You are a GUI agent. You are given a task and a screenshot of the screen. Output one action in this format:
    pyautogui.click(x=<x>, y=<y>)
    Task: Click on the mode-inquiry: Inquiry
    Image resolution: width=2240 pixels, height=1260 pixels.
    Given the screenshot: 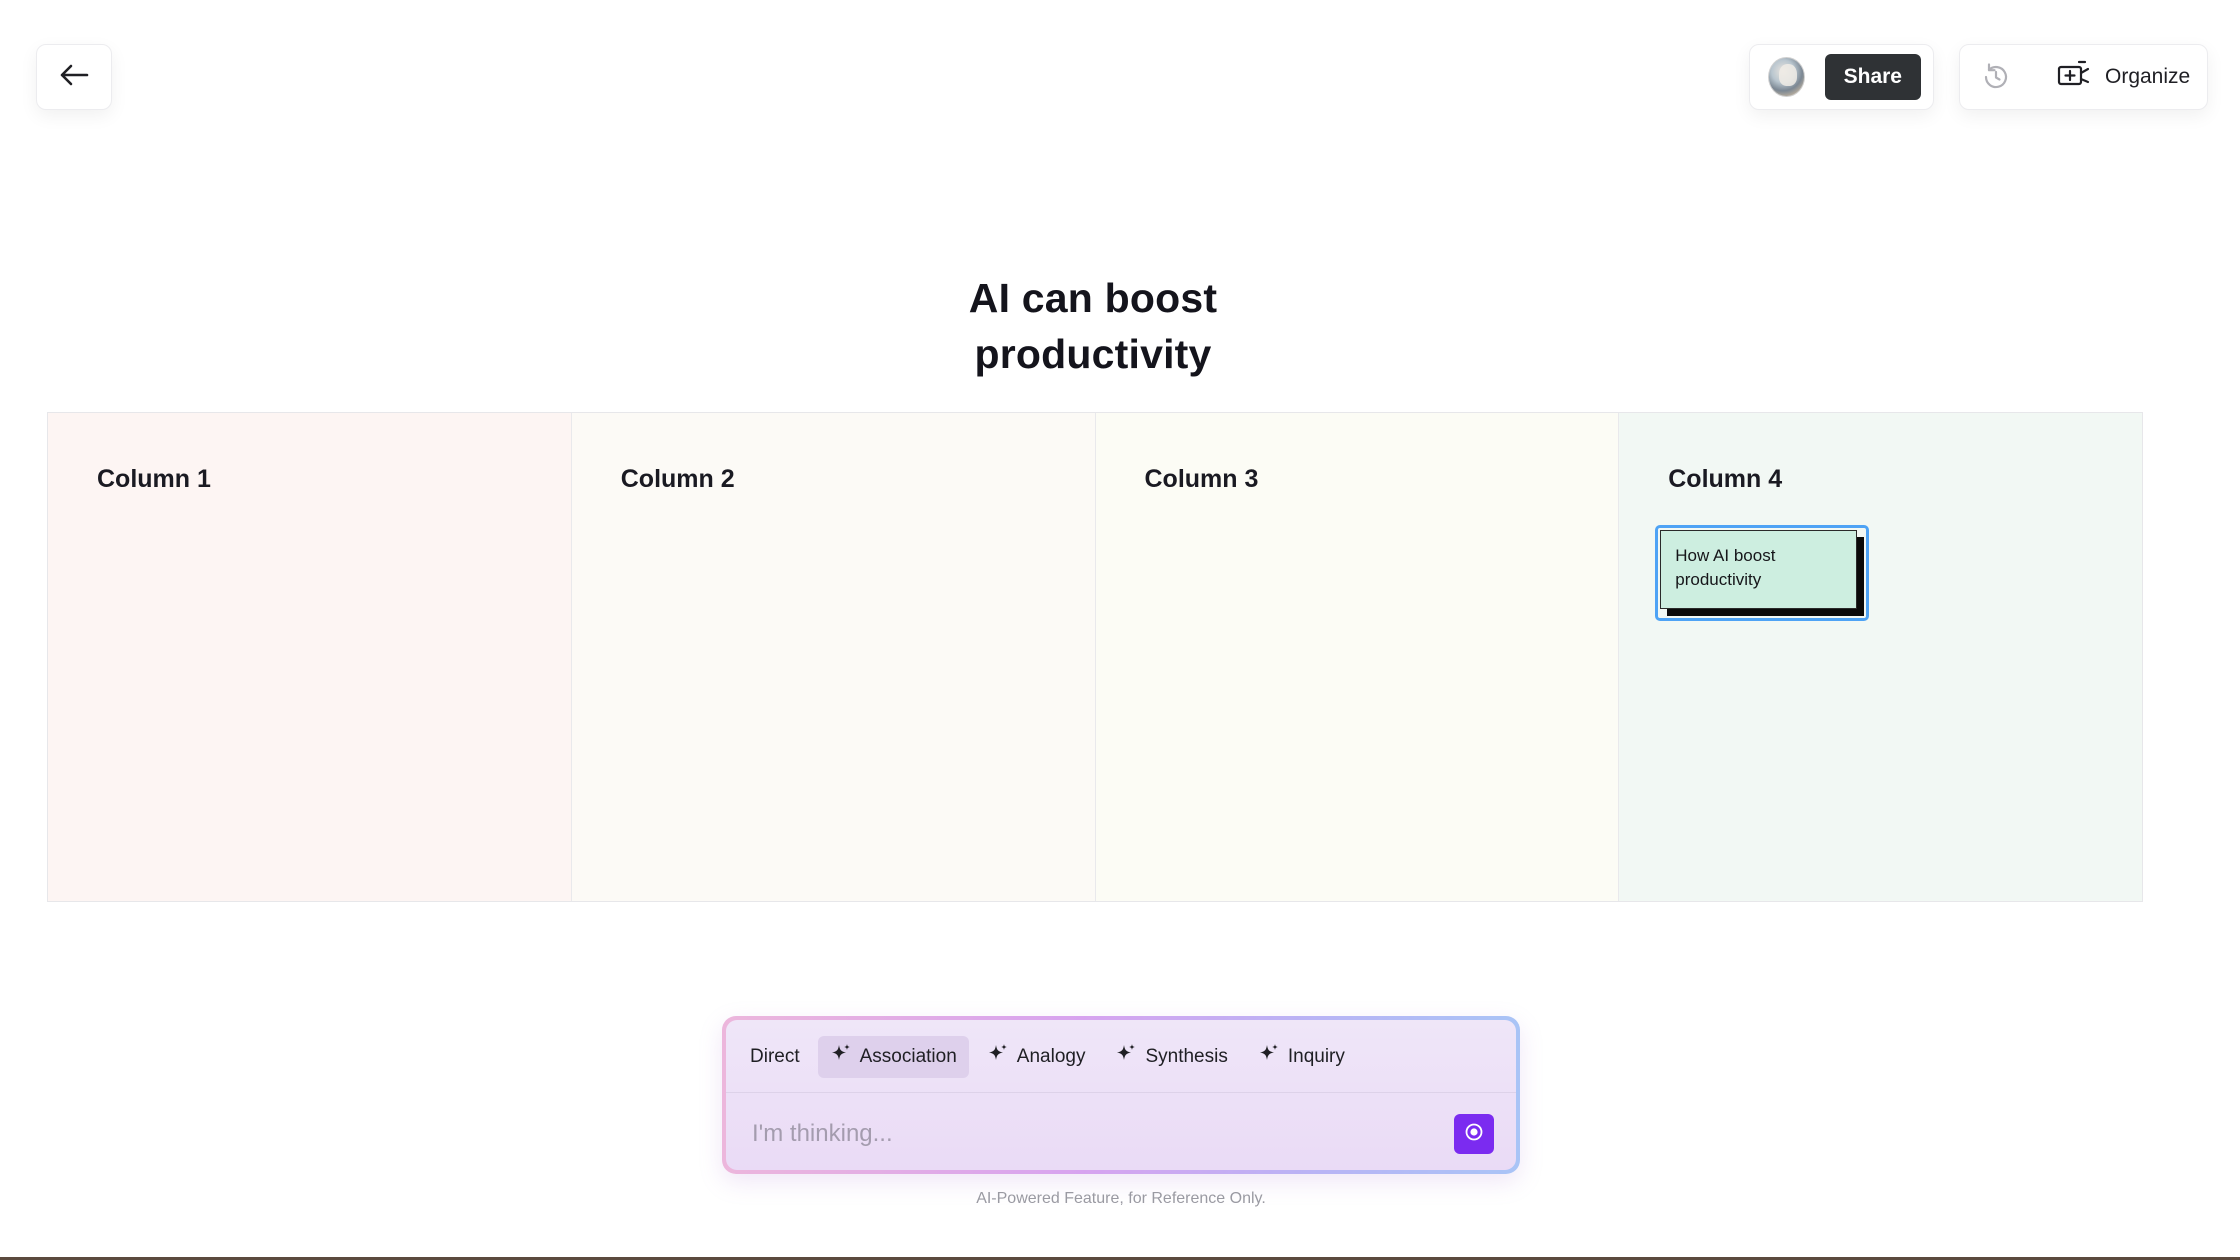 What is the action you would take?
    pyautogui.click(x=1301, y=1057)
    